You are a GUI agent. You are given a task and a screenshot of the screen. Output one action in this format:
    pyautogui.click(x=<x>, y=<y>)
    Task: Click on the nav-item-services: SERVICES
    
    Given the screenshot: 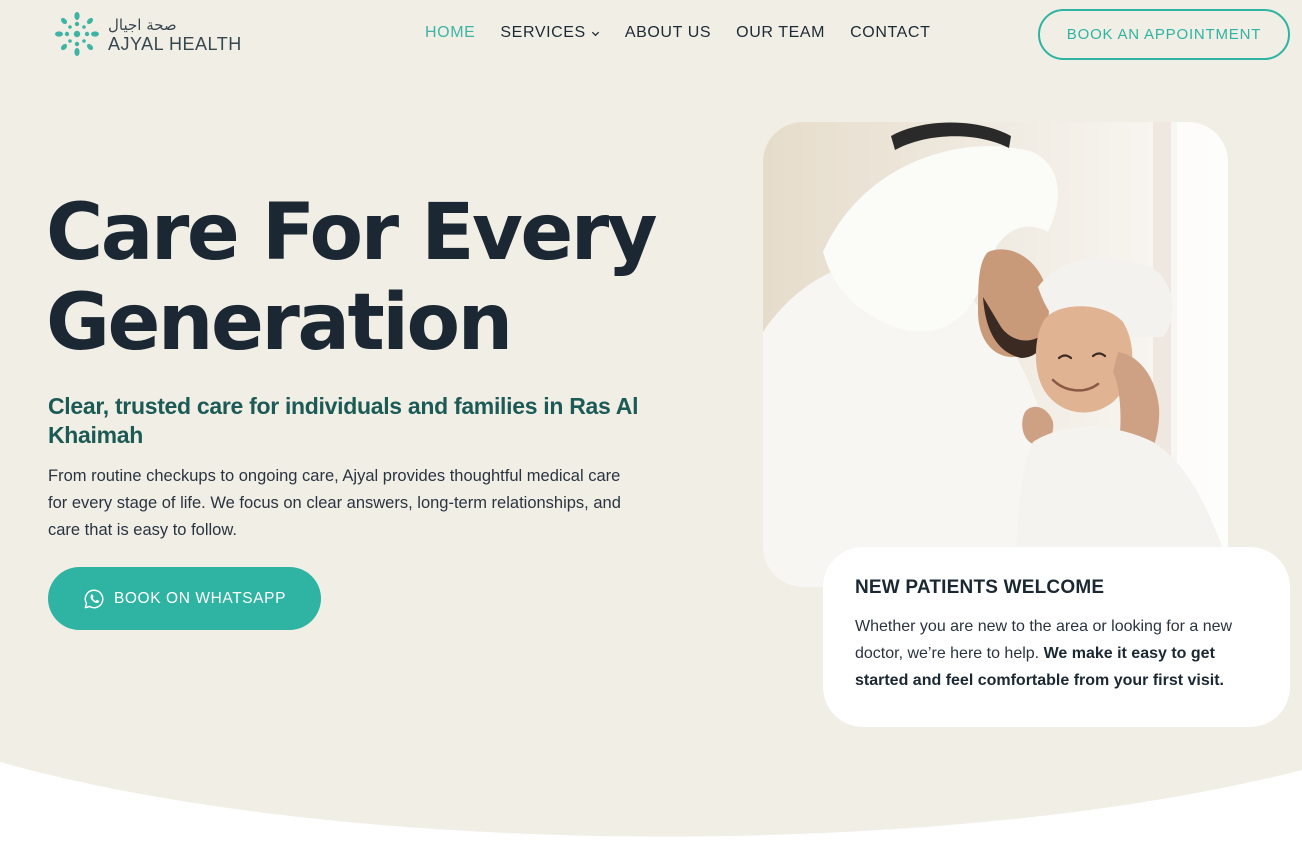 What is the action you would take?
    pyautogui.click(x=549, y=33)
    